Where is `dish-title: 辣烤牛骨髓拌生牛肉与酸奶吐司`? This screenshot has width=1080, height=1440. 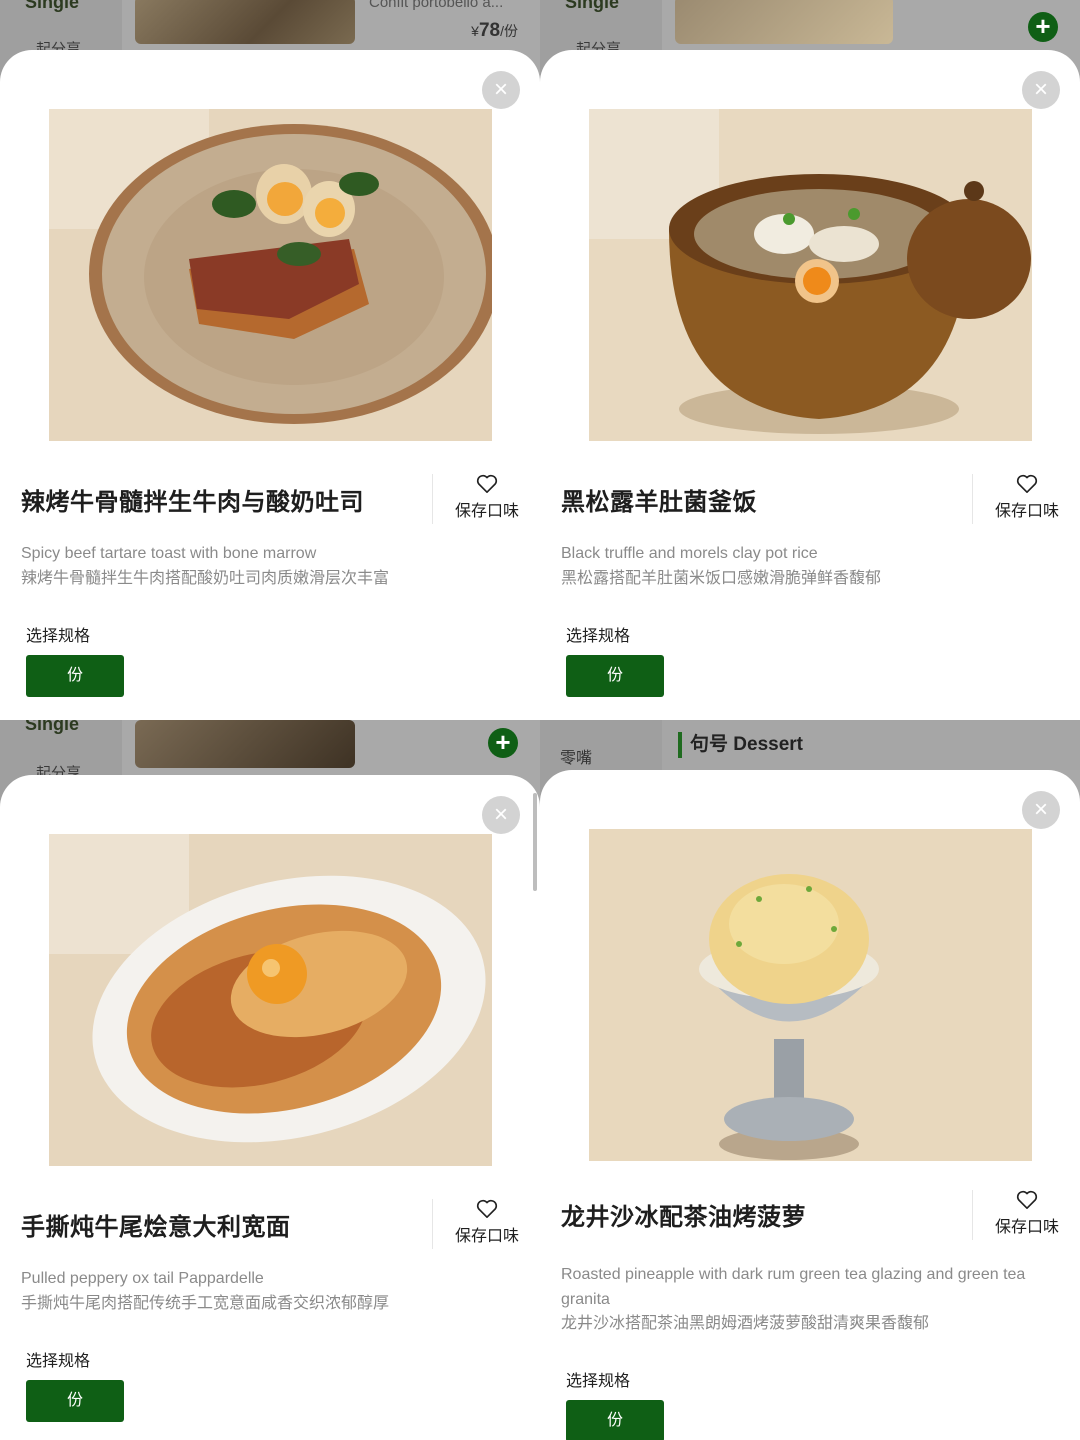 dish-title: 辣烤牛骨髓拌生牛肉与酸奶吐司 is located at coordinates (192, 502).